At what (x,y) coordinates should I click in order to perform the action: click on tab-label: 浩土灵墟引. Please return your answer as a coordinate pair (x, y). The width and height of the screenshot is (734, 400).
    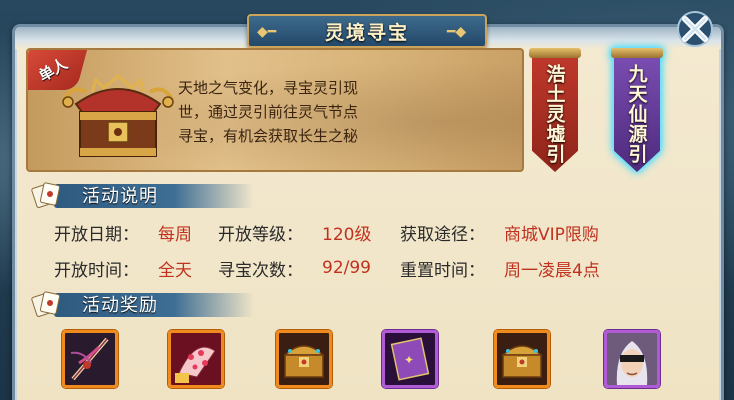
    Looking at the image, I should click on (554, 114).